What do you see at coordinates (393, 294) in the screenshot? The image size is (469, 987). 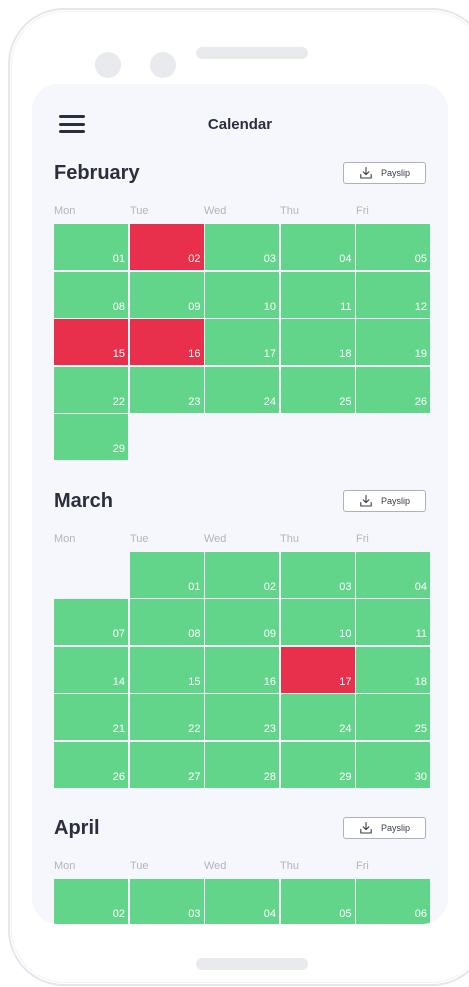 I see `calendar-day-cell: 12` at bounding box center [393, 294].